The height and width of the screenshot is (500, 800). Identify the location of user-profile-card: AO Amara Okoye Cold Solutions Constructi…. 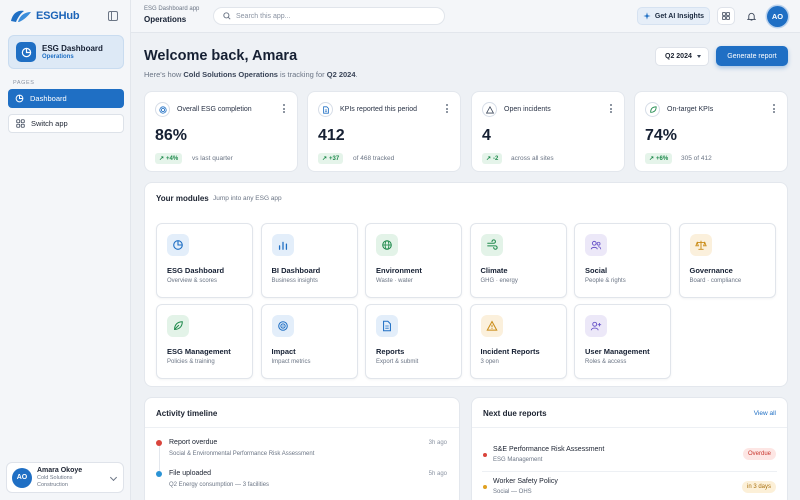
(65, 477).